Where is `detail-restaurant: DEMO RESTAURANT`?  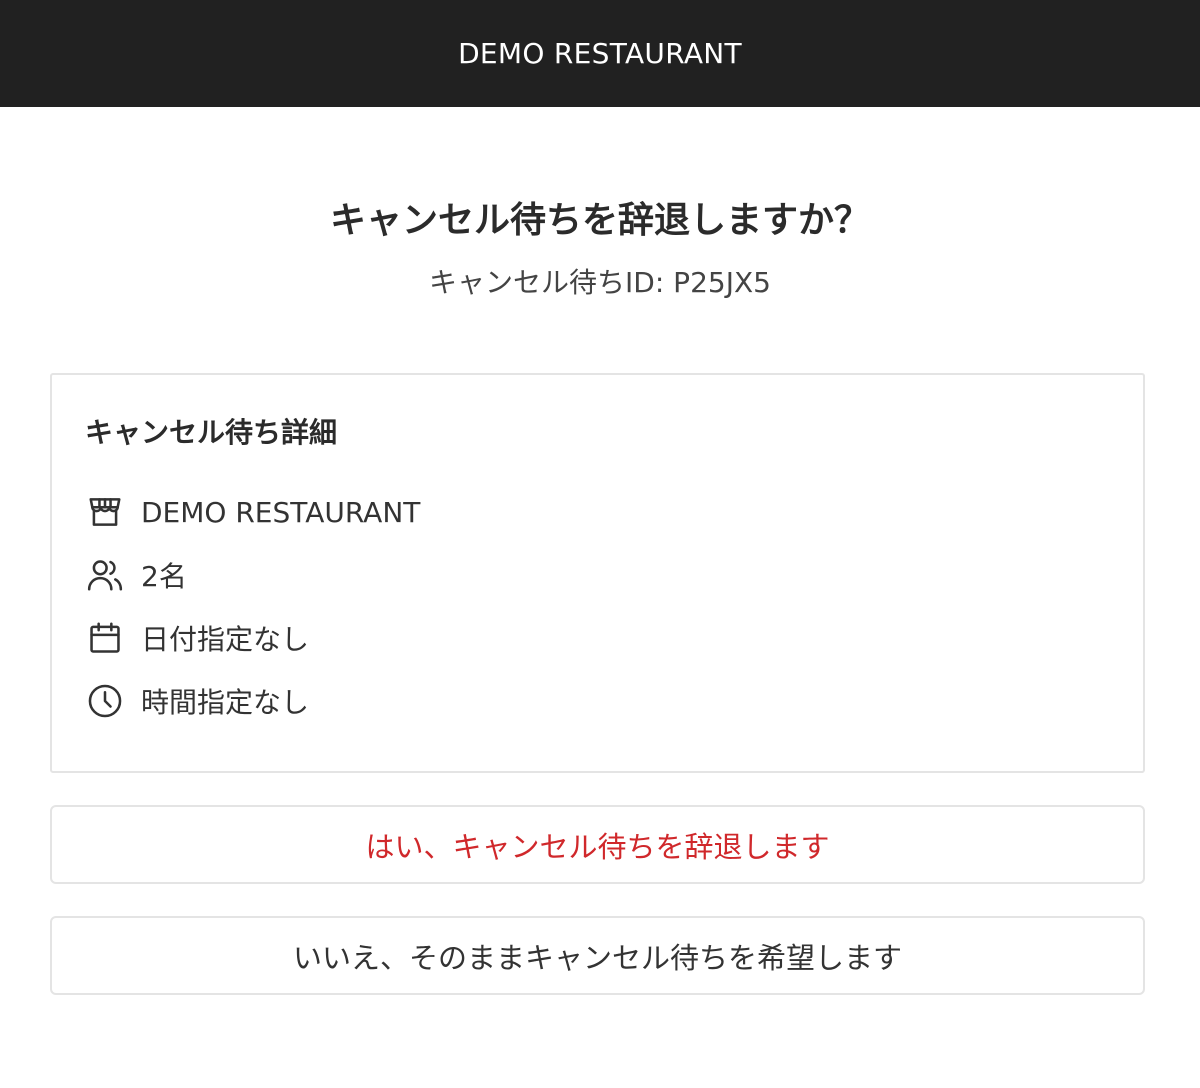 detail-restaurant: DEMO RESTAURANT is located at coordinates (252, 512).